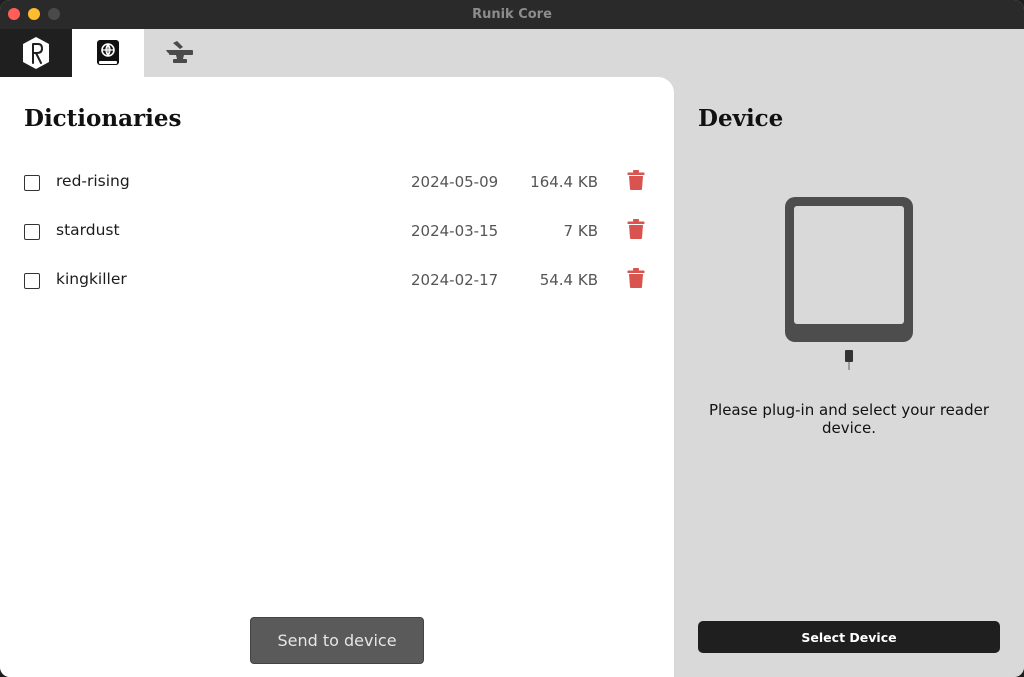 The image size is (1024, 677). I want to click on tab-dictionaries, so click(108, 53).